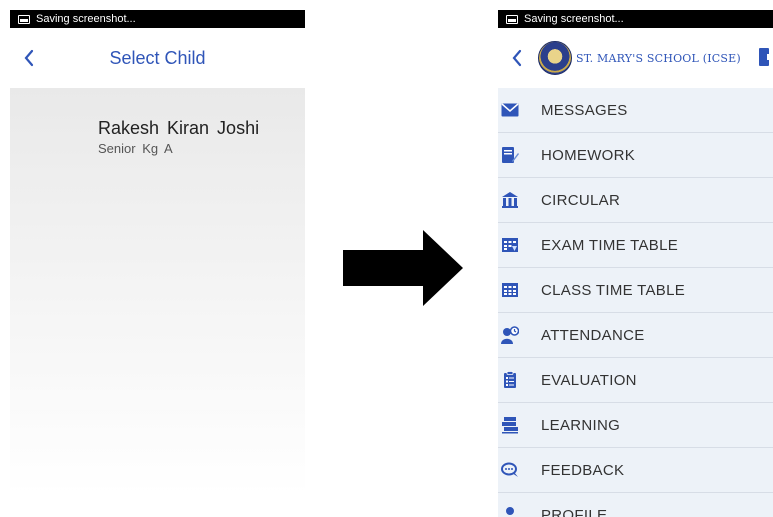  I want to click on menu-item-circular: CIRCULAR, so click(635, 200).